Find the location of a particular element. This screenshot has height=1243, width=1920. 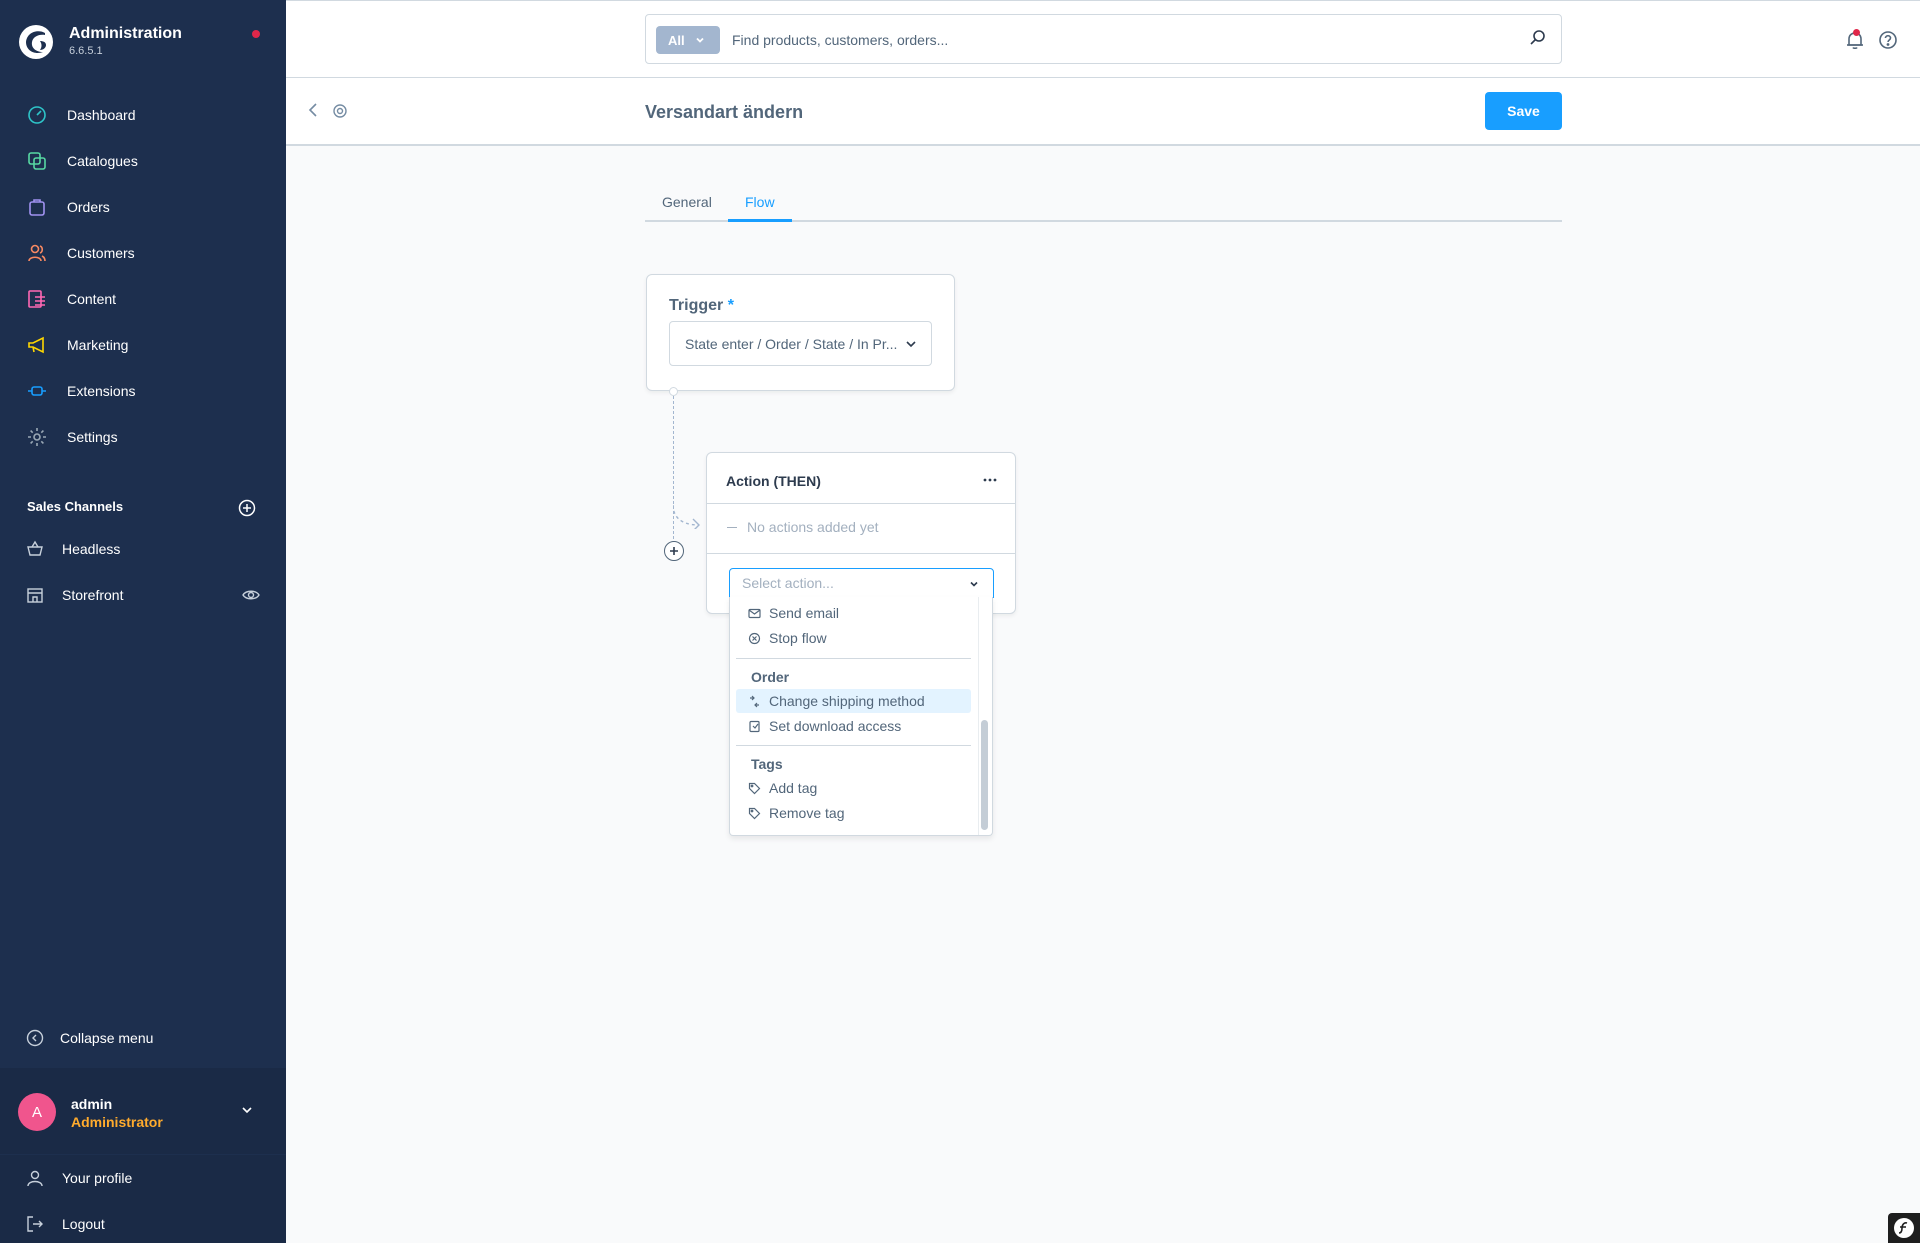

orders-icon is located at coordinates (37, 207).